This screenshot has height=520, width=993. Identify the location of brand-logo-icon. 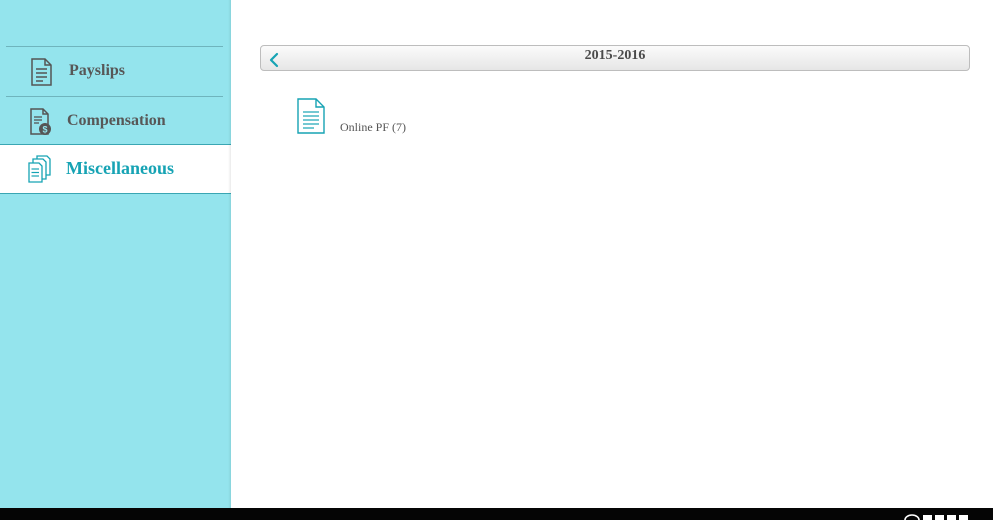
(936, 517).